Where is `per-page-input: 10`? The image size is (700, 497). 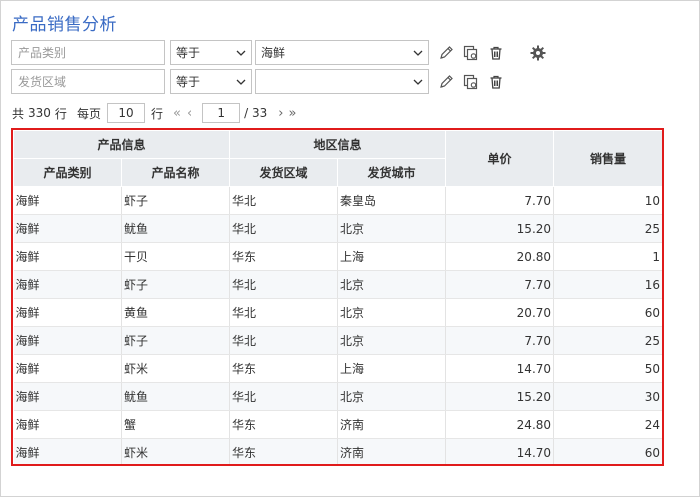 per-page-input: 10 is located at coordinates (125, 113).